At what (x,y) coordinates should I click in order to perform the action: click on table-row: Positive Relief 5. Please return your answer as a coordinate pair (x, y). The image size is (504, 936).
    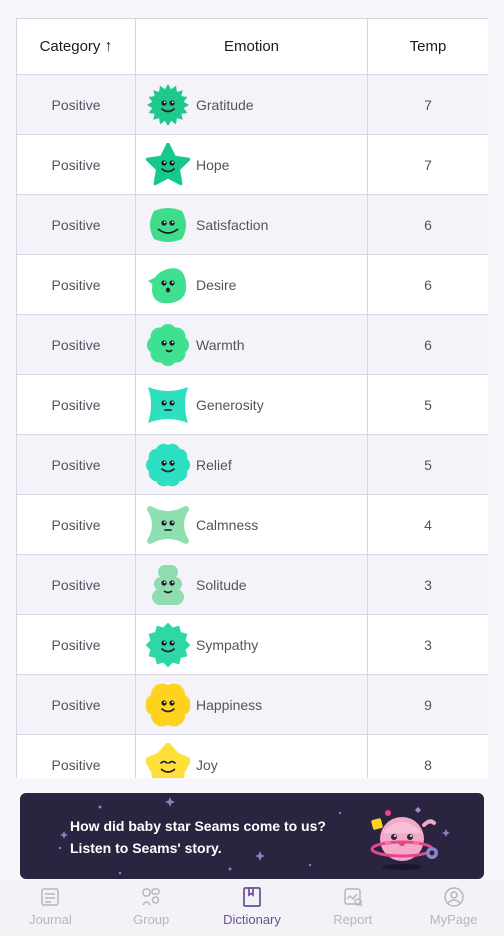
    Looking at the image, I should click on (252, 464).